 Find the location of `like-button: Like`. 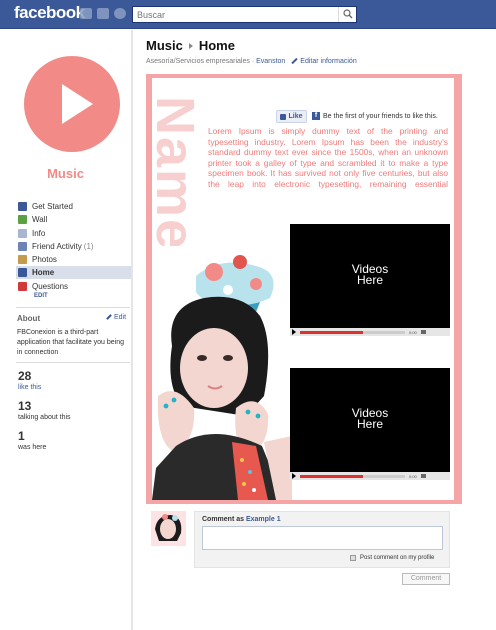

like-button: Like is located at coordinates (291, 116).